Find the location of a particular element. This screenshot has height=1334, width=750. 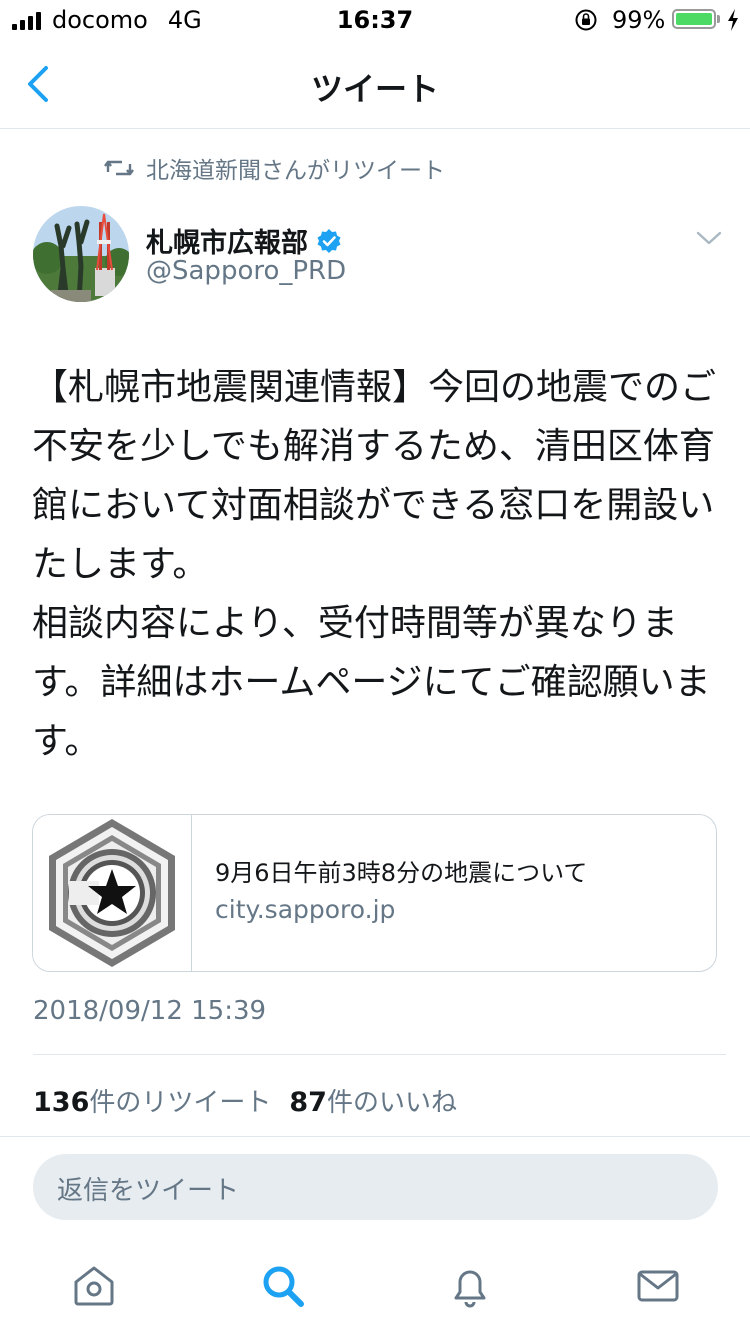

author-display-name: 札幌市広報部 is located at coordinates (227, 243).